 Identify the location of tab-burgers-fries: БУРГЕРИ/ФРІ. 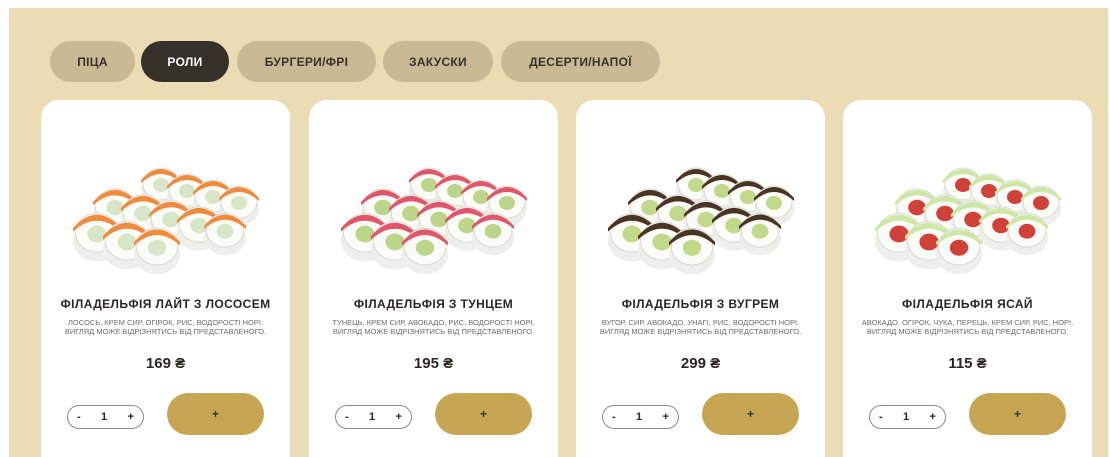
(306, 61).